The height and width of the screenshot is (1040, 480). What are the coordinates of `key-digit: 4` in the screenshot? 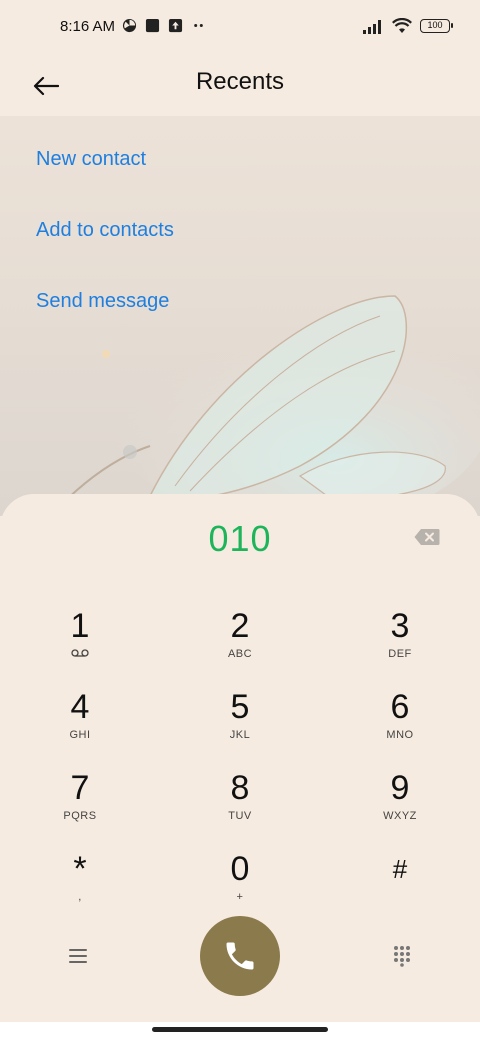 It's located at (80, 707).